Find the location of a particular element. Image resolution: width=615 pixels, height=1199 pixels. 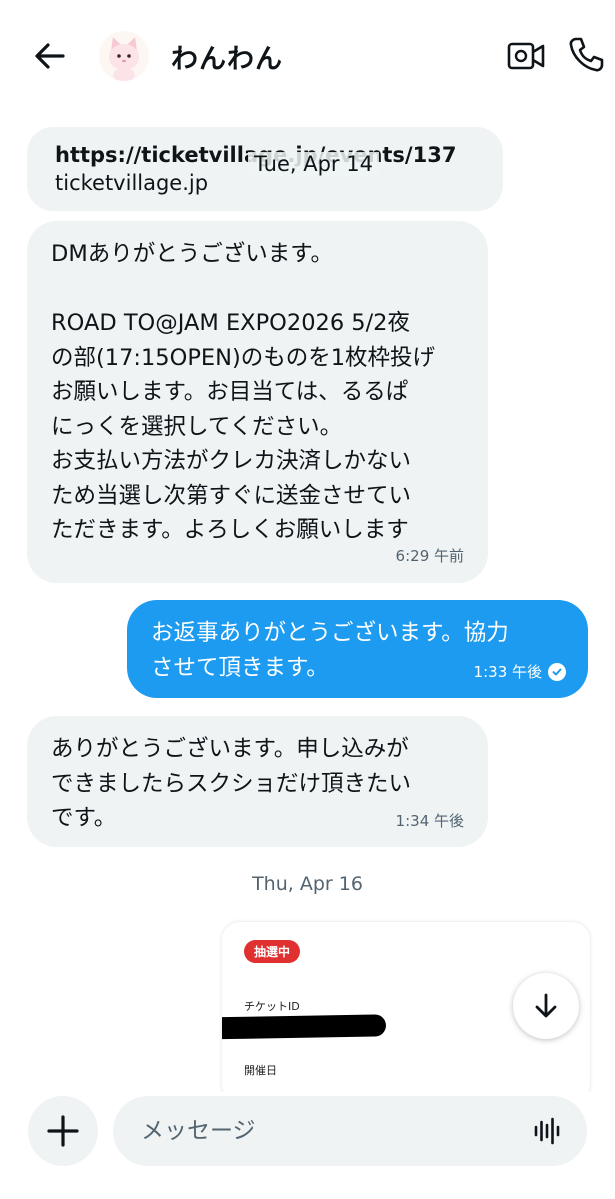

phone-icon is located at coordinates (586, 54).